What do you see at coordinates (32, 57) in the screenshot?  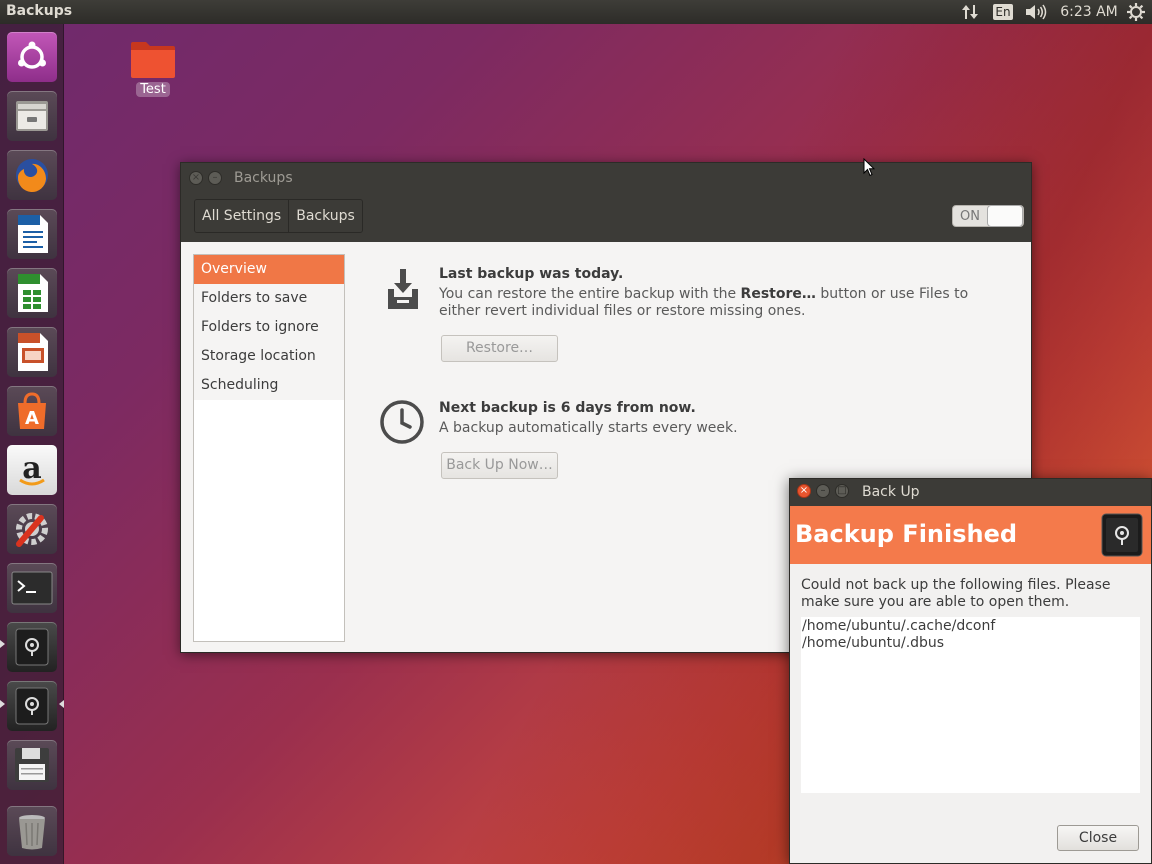 I see `ubuntu-dash-icon` at bounding box center [32, 57].